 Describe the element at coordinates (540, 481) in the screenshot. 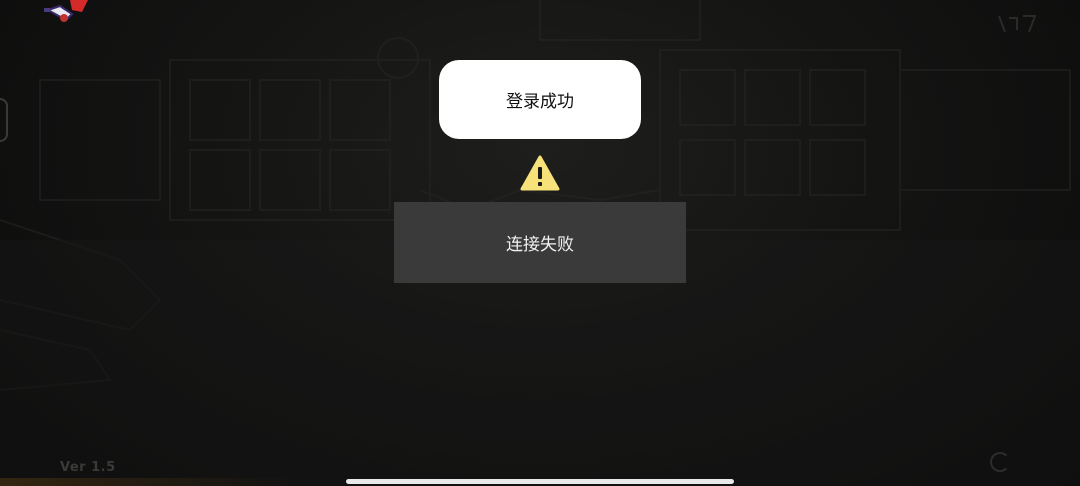

I see `home-indicator` at that location.